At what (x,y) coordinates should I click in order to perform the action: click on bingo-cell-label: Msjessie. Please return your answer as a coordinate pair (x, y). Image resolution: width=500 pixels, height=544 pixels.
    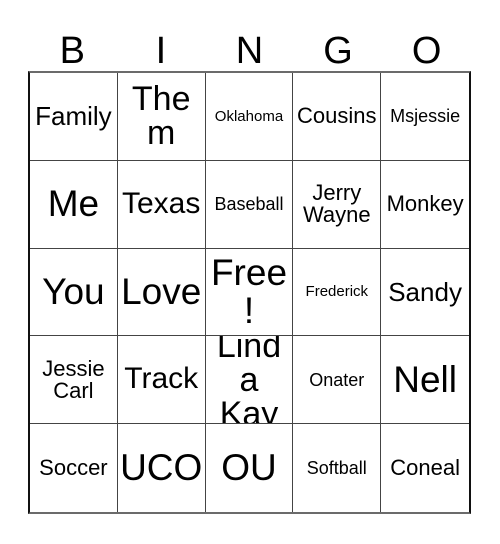
    Looking at the image, I should click on (425, 116).